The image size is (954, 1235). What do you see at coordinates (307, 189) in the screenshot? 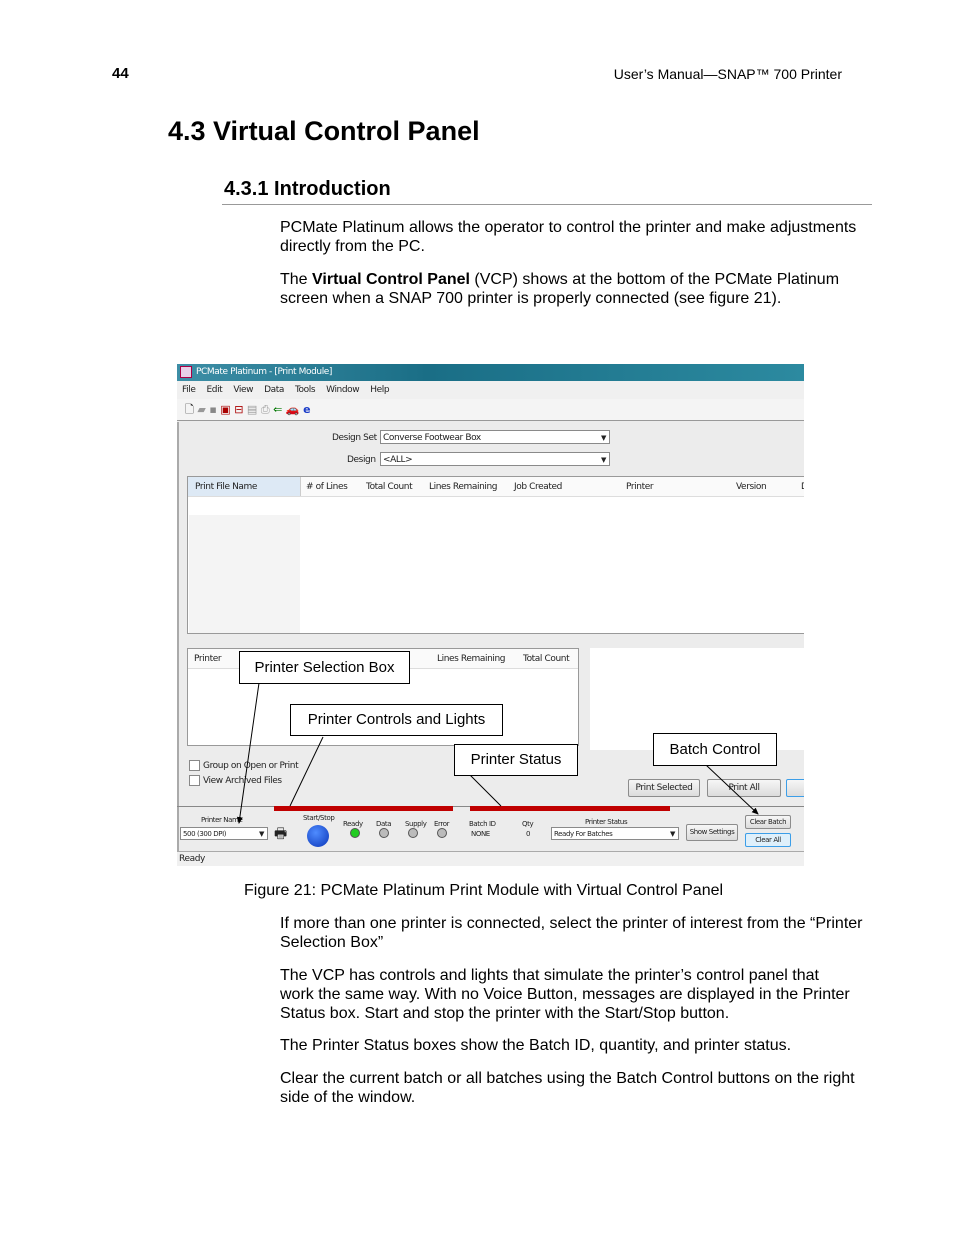
I see `subsection-title: 4.3.1 Introduction` at bounding box center [307, 189].